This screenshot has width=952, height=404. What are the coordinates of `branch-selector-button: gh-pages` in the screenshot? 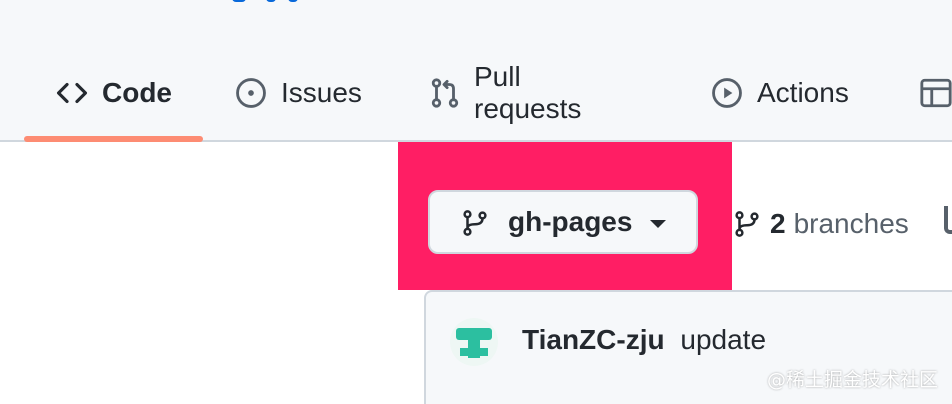 It's located at (563, 222).